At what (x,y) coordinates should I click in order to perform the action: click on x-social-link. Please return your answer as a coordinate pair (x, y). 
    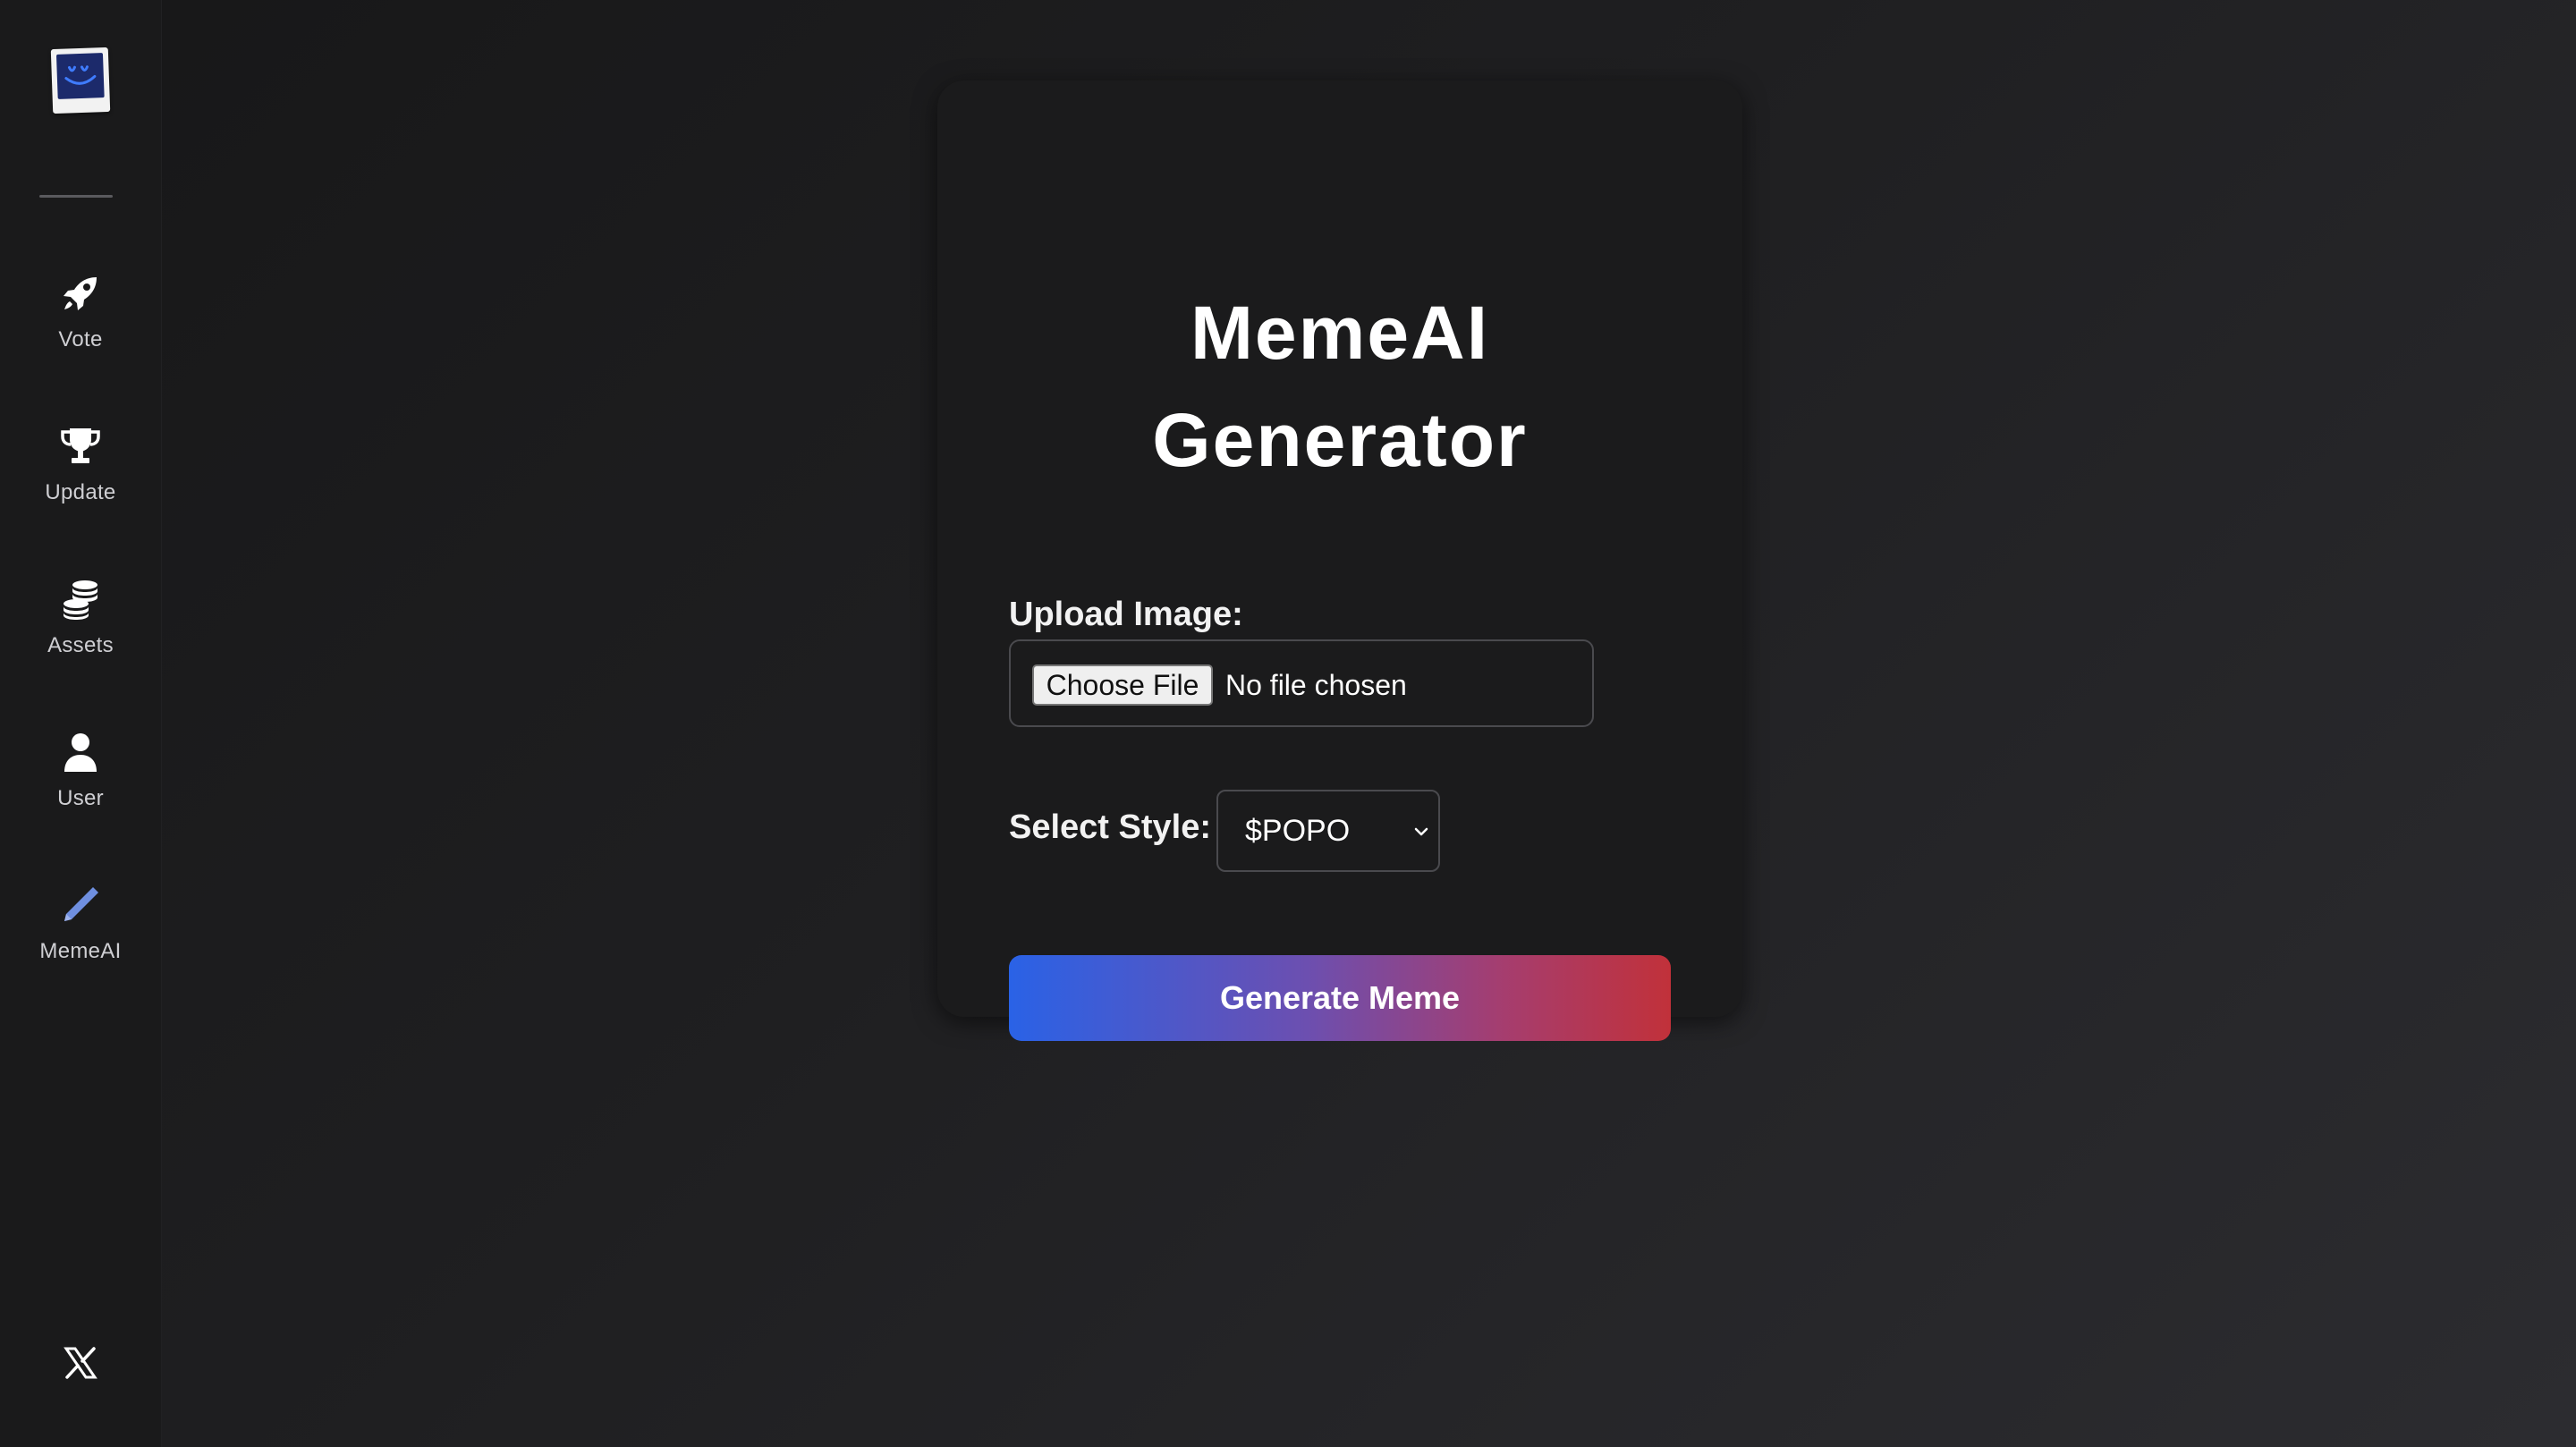
    Looking at the image, I should click on (80, 1362).